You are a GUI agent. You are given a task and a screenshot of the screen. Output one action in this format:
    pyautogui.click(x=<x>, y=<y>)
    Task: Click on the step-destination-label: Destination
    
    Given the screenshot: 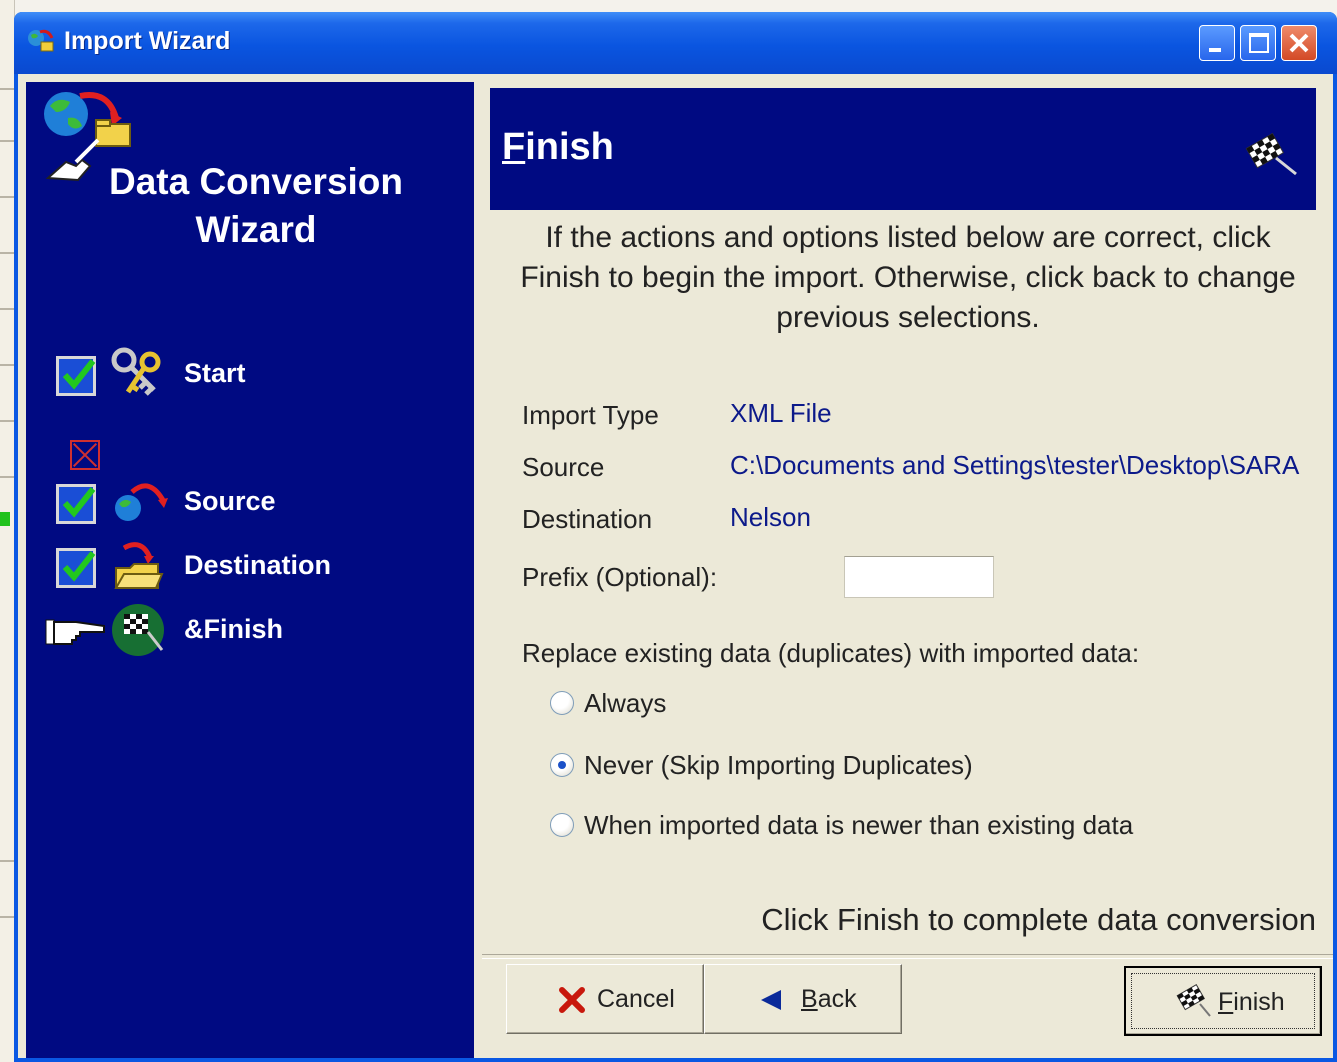 What is the action you would take?
    pyautogui.click(x=258, y=565)
    